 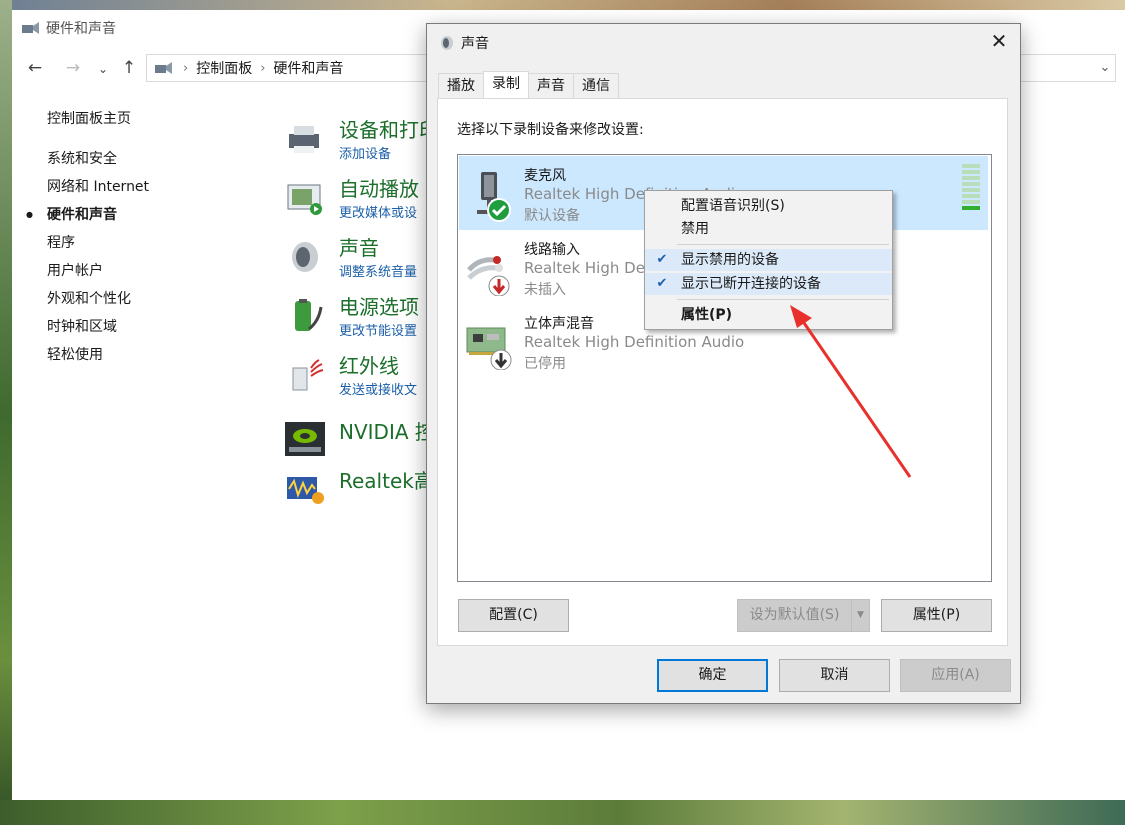 What do you see at coordinates (309, 315) in the screenshot?
I see `battery-icon` at bounding box center [309, 315].